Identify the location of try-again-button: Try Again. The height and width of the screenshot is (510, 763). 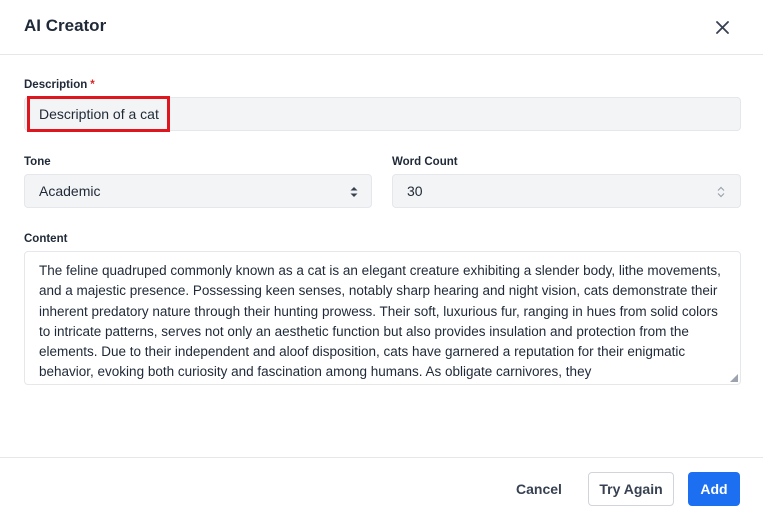
(631, 489).